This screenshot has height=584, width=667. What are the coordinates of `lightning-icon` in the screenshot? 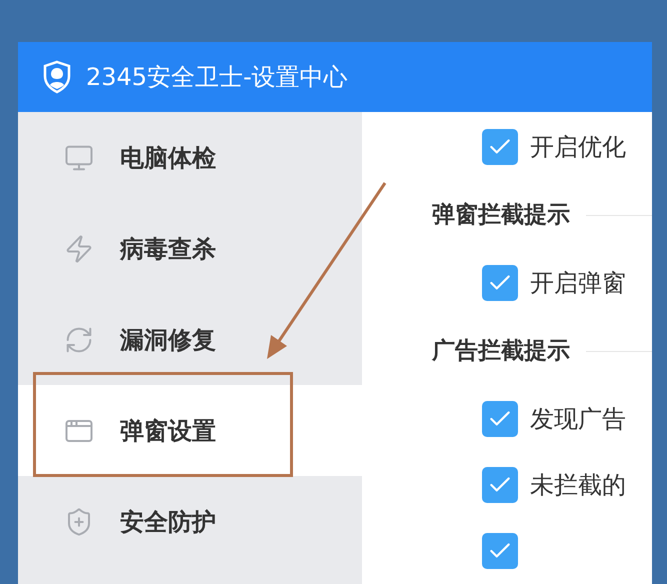 It's located at (79, 249).